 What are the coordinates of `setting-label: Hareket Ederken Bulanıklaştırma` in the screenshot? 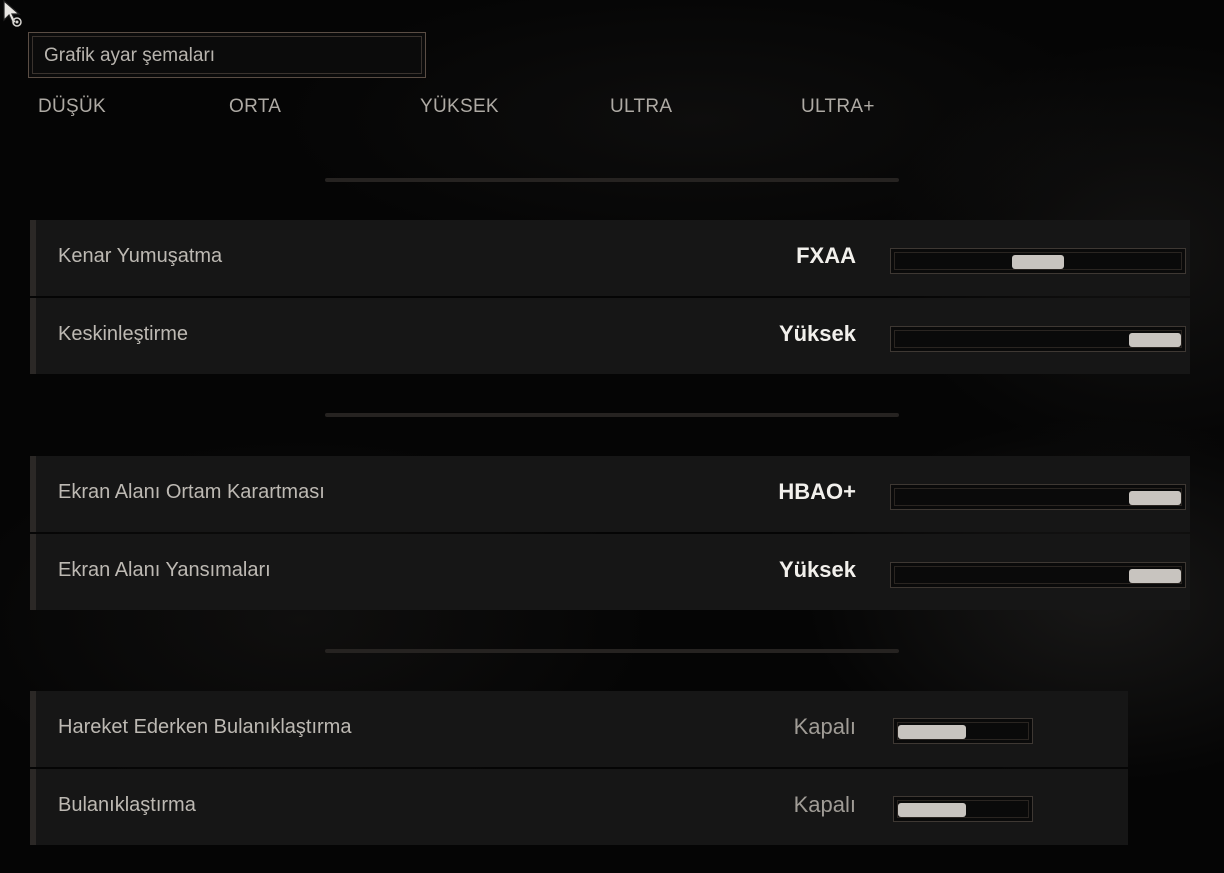 It's located at (205, 727).